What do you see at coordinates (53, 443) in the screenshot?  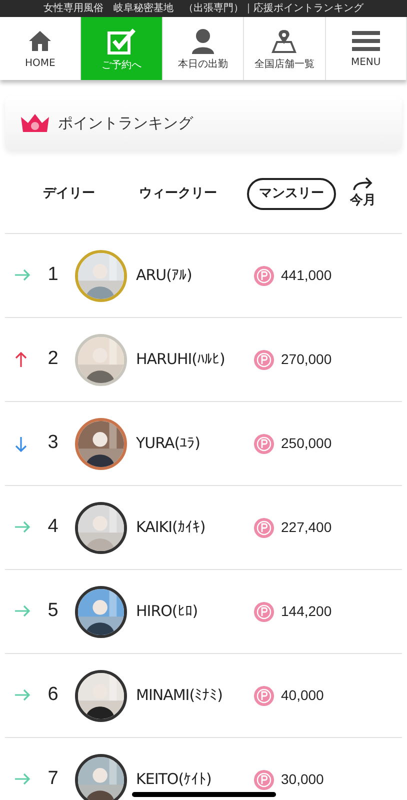 I see `rank-number: 3` at bounding box center [53, 443].